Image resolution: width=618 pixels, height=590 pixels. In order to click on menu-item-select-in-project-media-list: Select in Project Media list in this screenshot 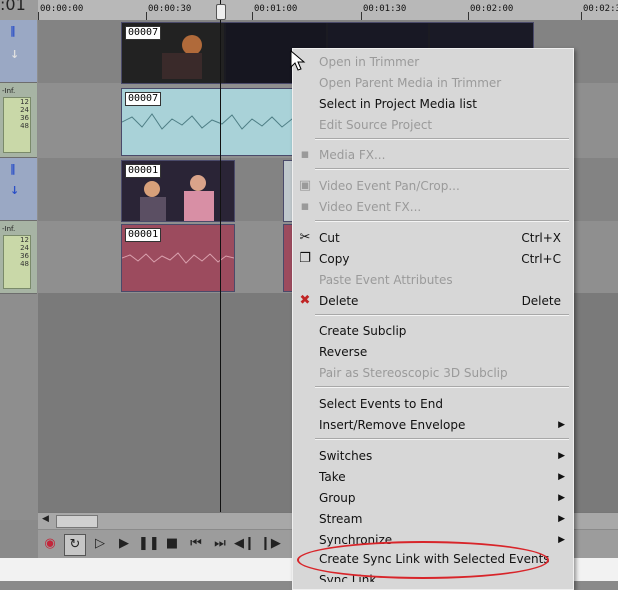, I will do `click(433, 104)`.